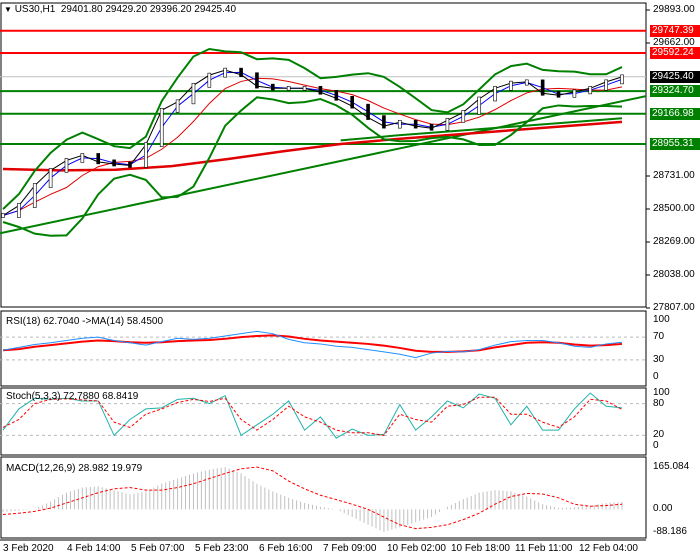 This screenshot has width=700, height=560. Describe the element at coordinates (72, 396) in the screenshot. I see `stoch-title: Stoch(5,3,3) 72.7880 68.8419` at that location.